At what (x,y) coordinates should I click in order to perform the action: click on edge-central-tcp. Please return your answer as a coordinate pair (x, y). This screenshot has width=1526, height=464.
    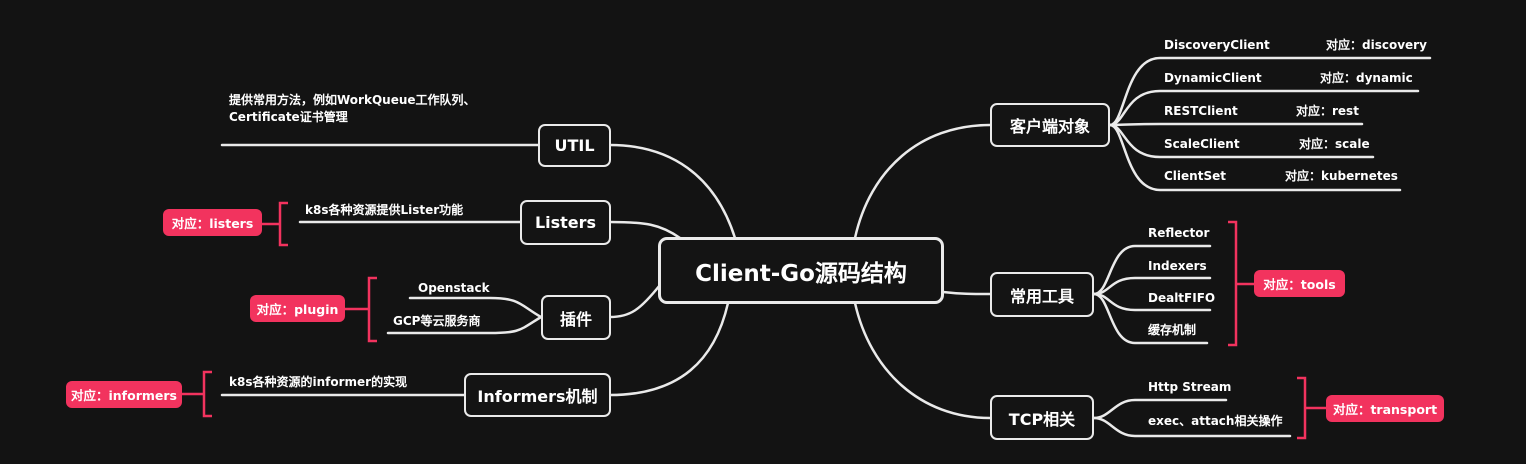
    Looking at the image, I should click on (922, 360).